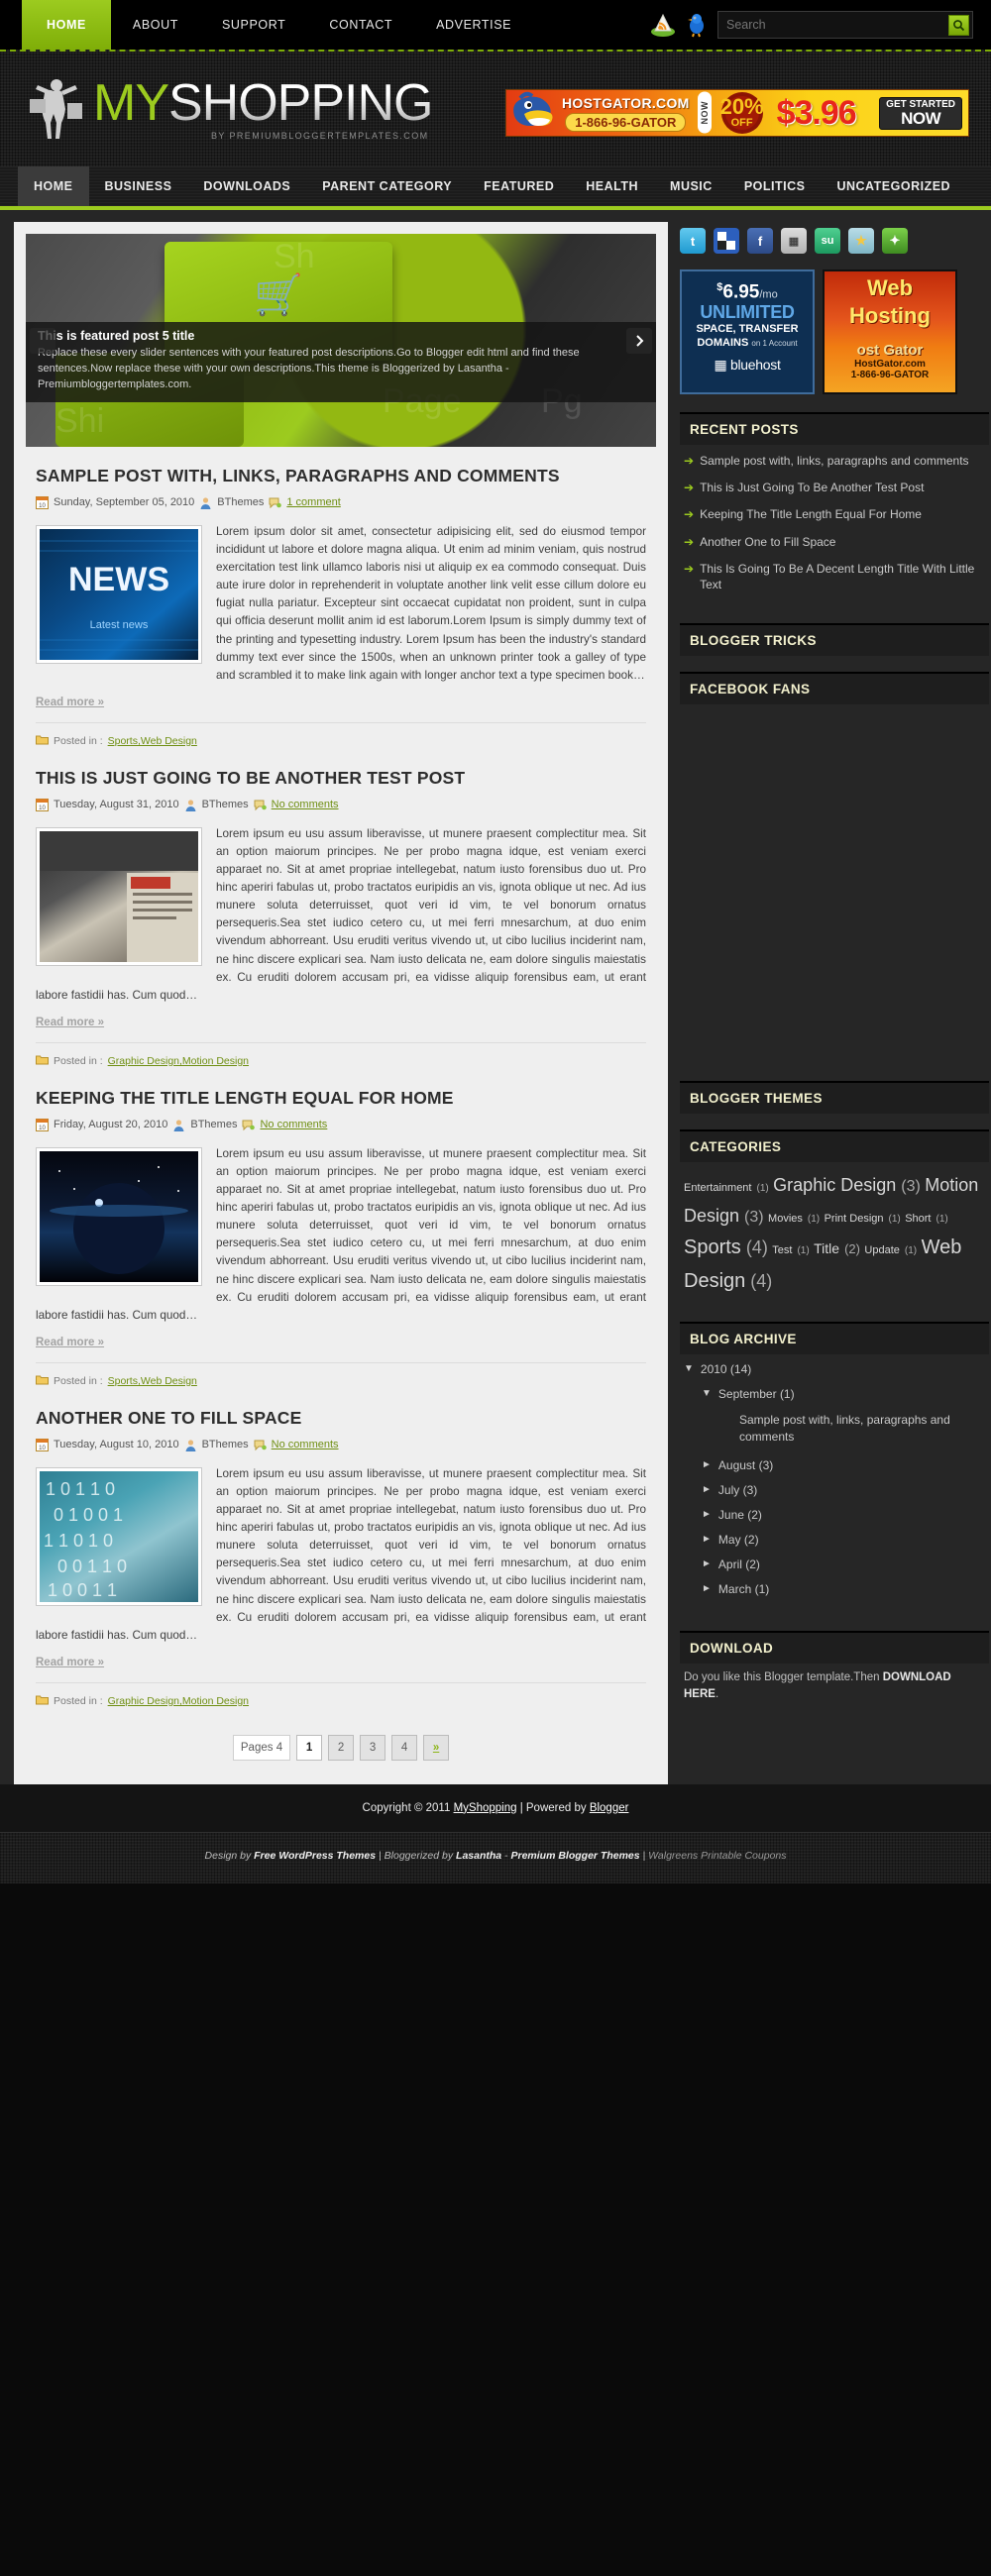 The width and height of the screenshot is (991, 2576). Describe the element at coordinates (689, 1369) in the screenshot. I see `triangle-down-icon: ▼` at that location.